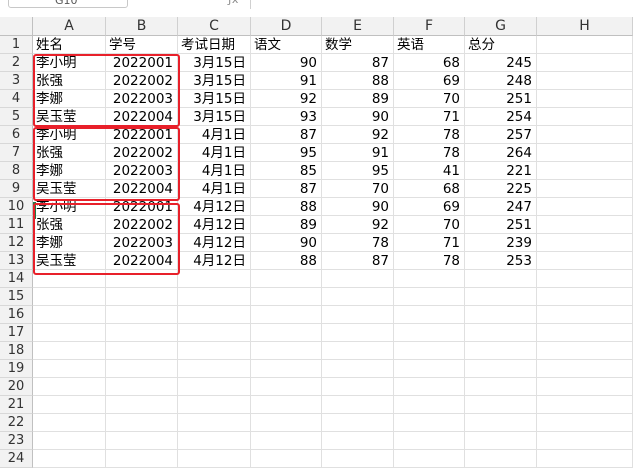 This screenshot has width=633, height=471. What do you see at coordinates (214, 117) in the screenshot?
I see `cell-c5: 3月15日` at bounding box center [214, 117].